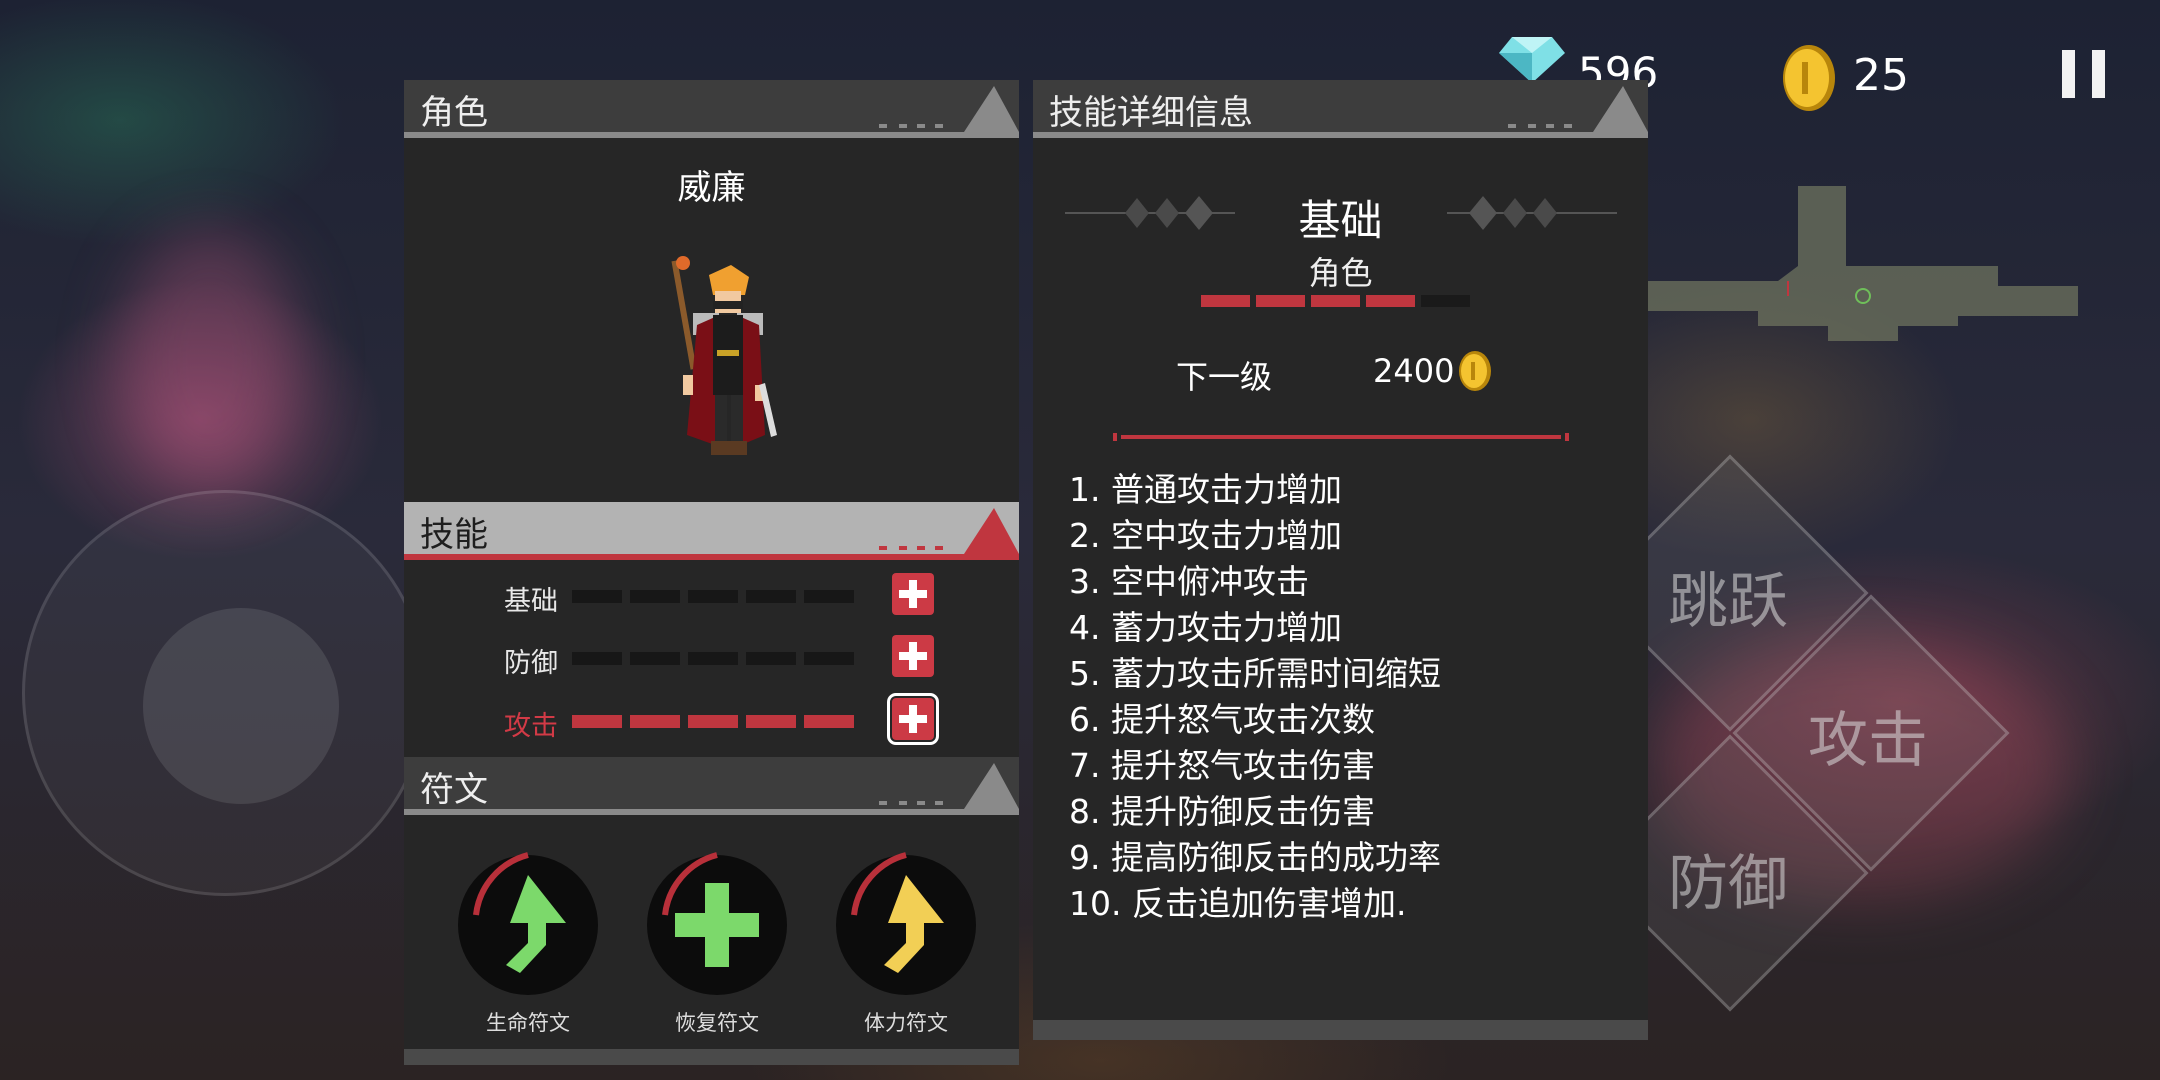 This screenshot has width=2160, height=1080. I want to click on skill-level-meter, so click(1335, 301).